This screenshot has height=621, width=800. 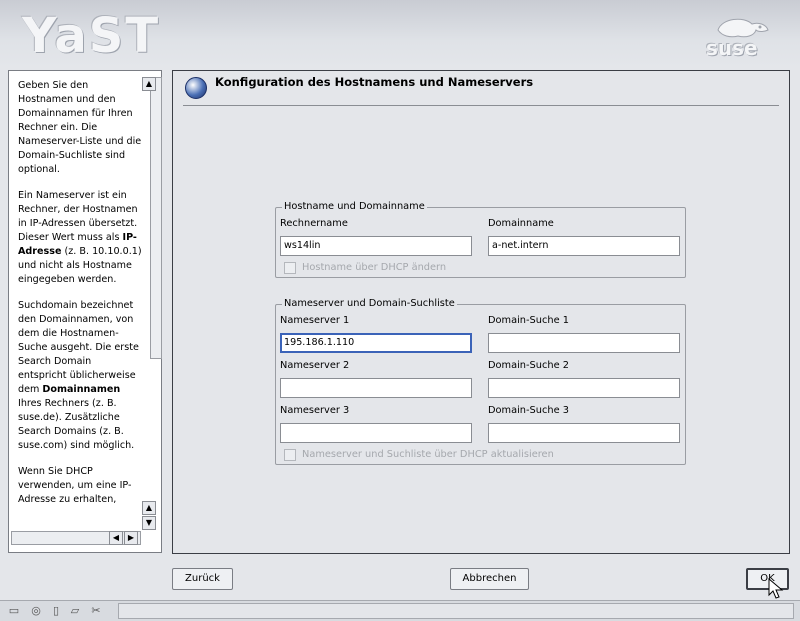 What do you see at coordinates (116, 538) in the screenshot?
I see `scroll-left-icon: ◀` at bounding box center [116, 538].